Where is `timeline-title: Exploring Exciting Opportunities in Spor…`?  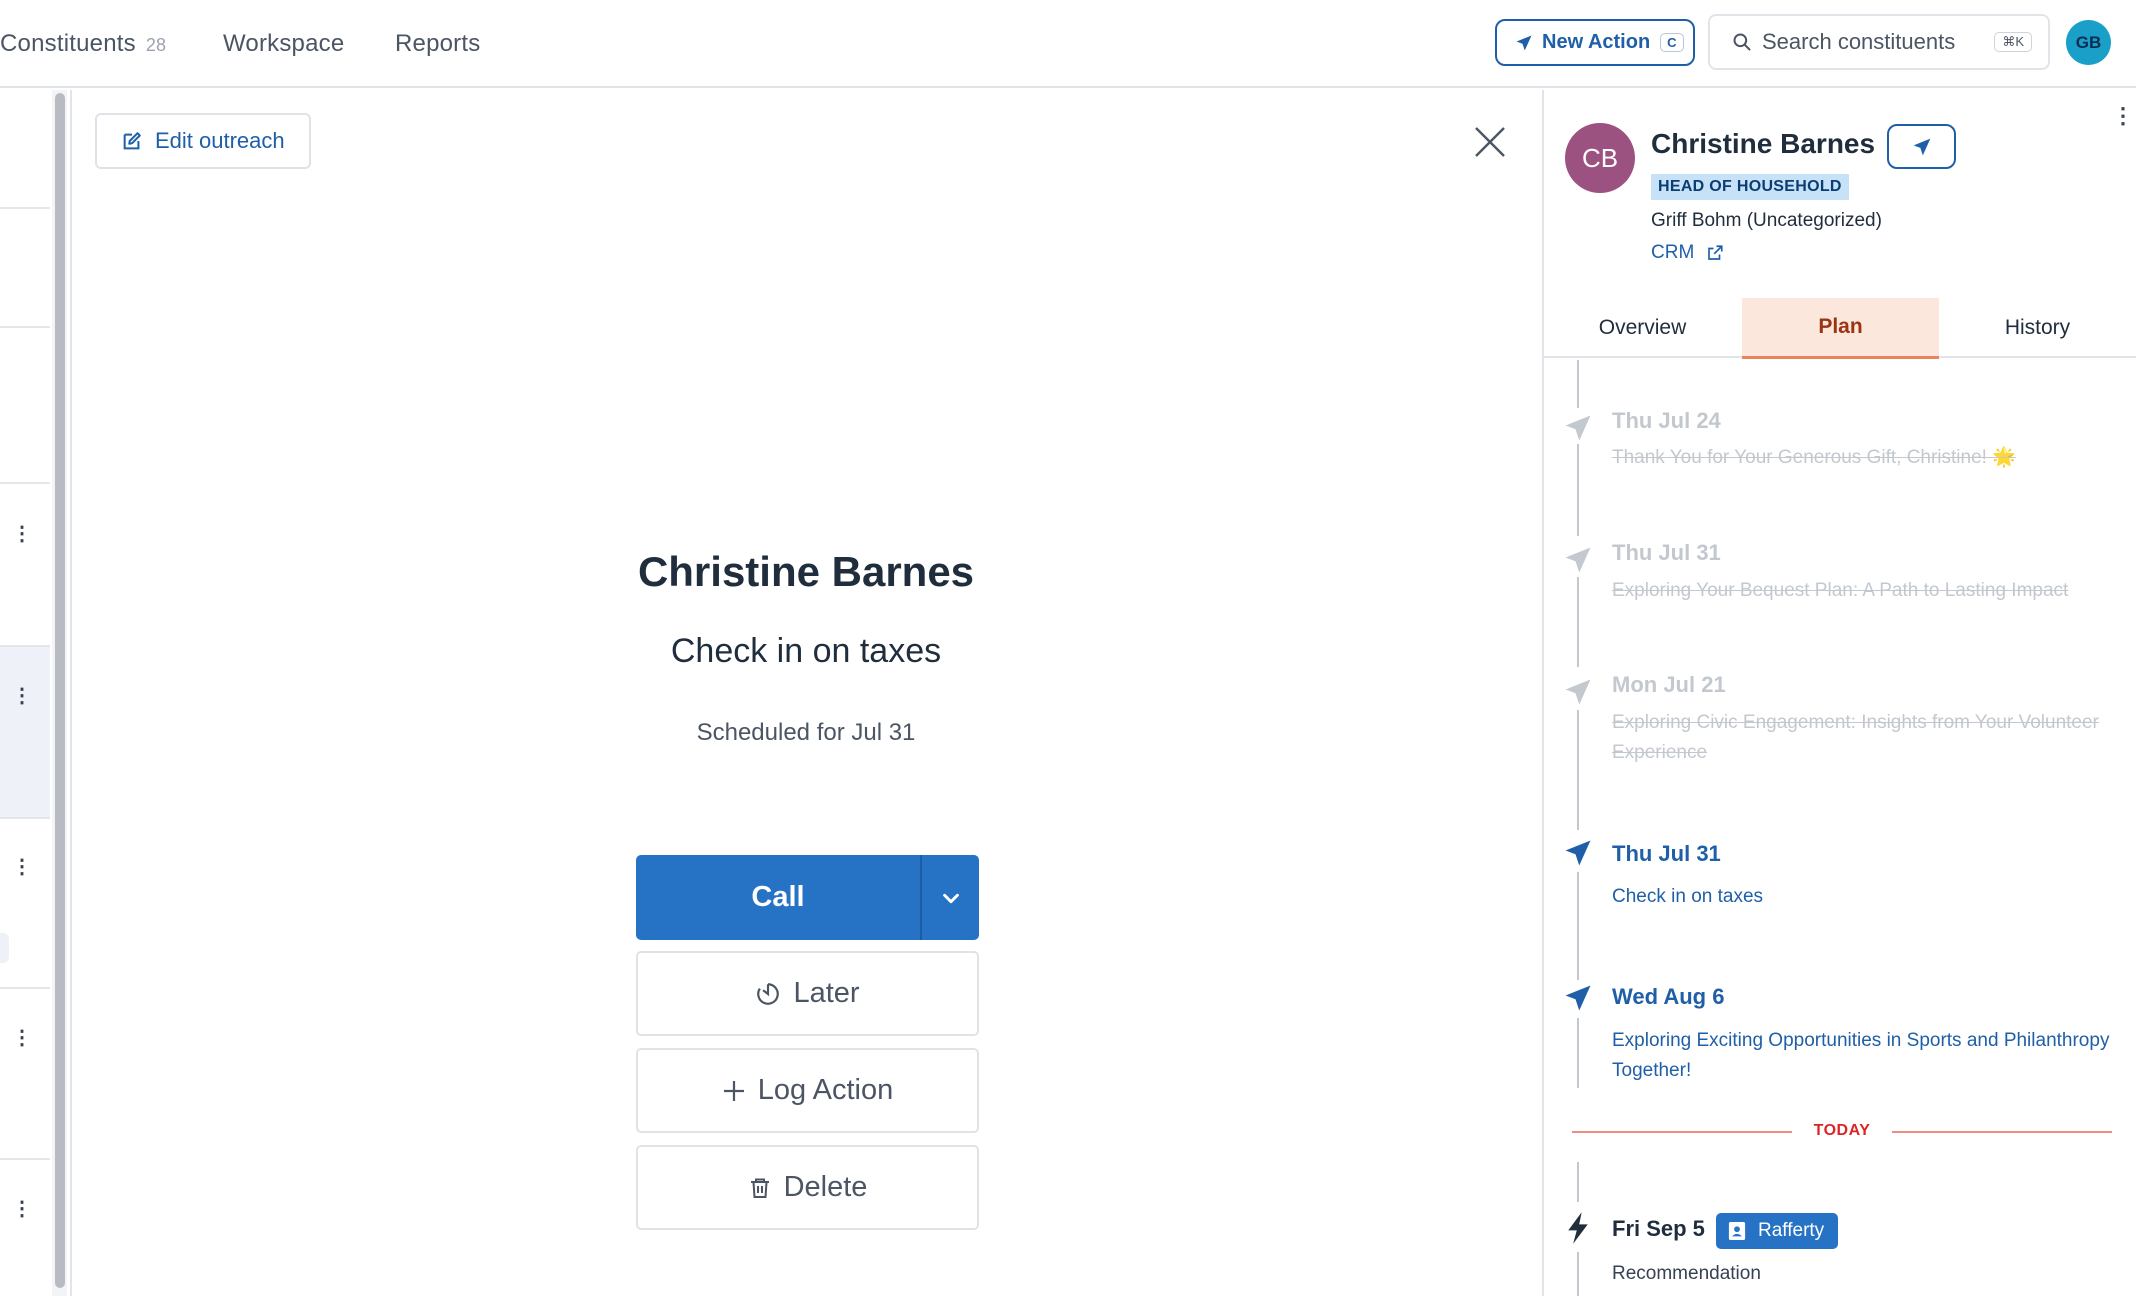
timeline-title: Exploring Exciting Opportunities in Spor… is located at coordinates (1861, 1055).